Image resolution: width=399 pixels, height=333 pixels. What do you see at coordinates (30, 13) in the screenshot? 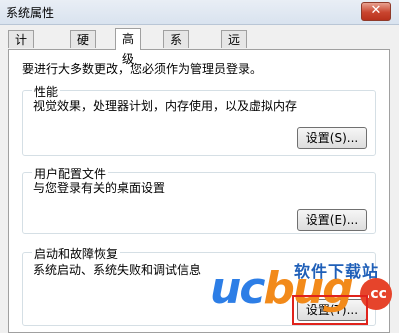
I see `window-title: 系统属性` at bounding box center [30, 13].